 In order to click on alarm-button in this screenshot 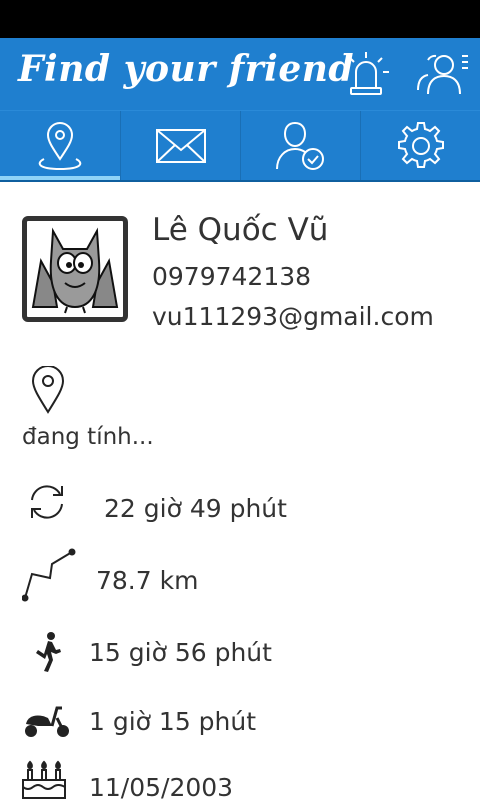, I will do `click(366, 74)`.